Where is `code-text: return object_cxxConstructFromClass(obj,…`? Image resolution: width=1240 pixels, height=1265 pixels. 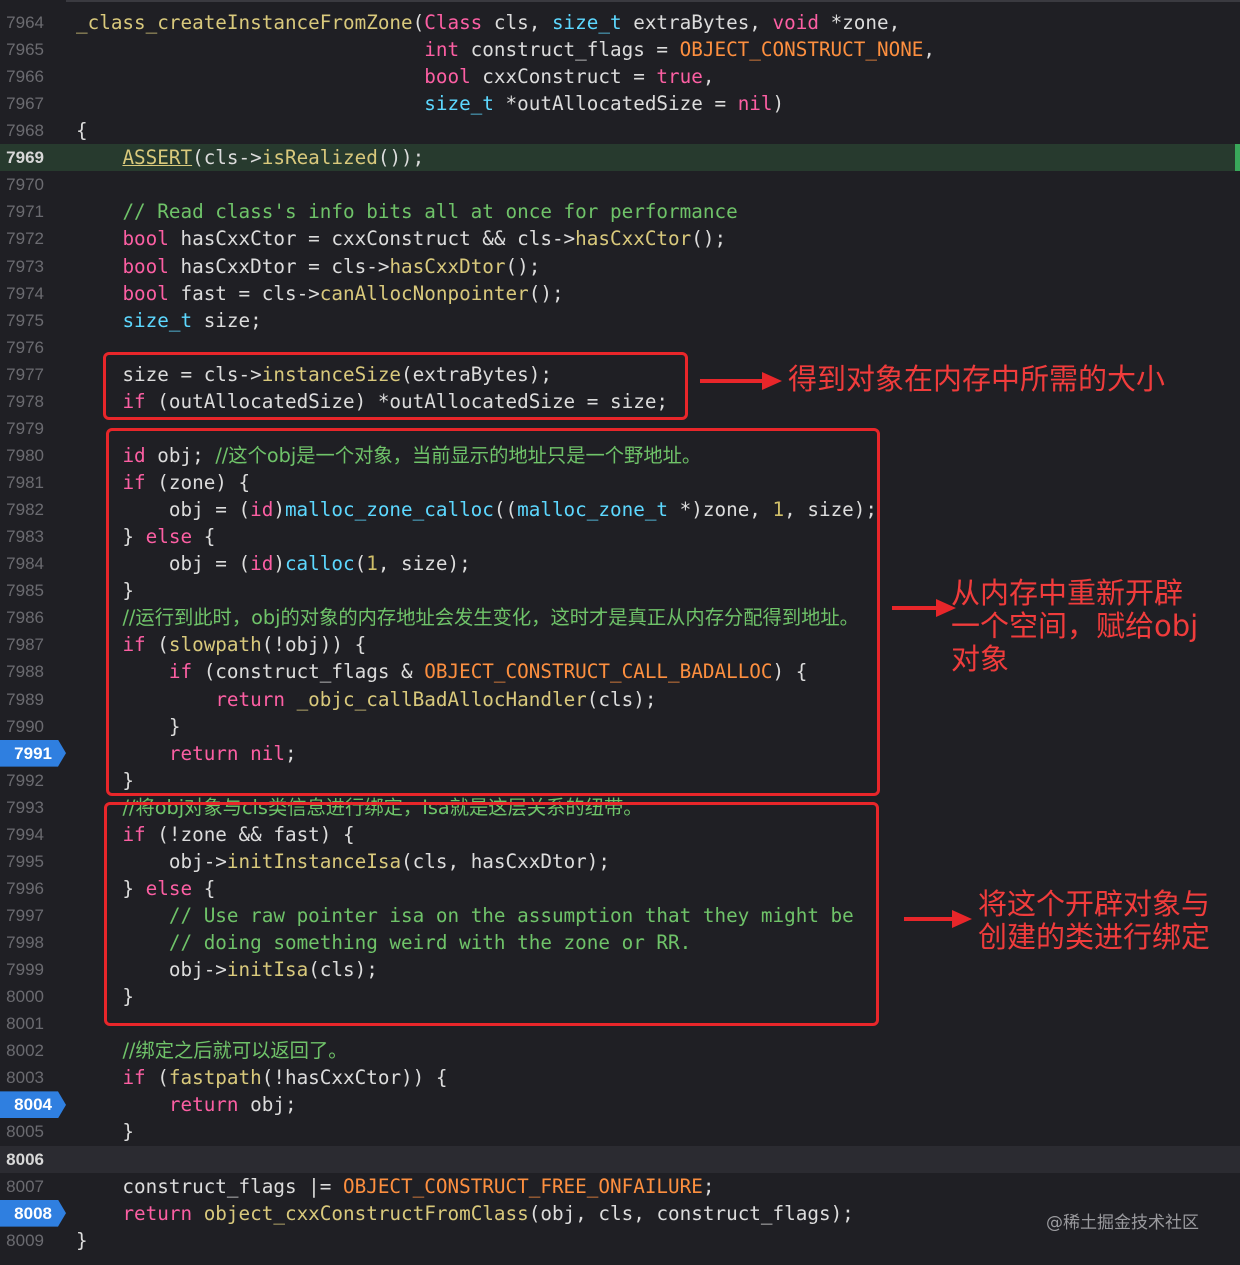 code-text: return object_cxxConstructFromClass(obj,… is located at coordinates (464, 1213).